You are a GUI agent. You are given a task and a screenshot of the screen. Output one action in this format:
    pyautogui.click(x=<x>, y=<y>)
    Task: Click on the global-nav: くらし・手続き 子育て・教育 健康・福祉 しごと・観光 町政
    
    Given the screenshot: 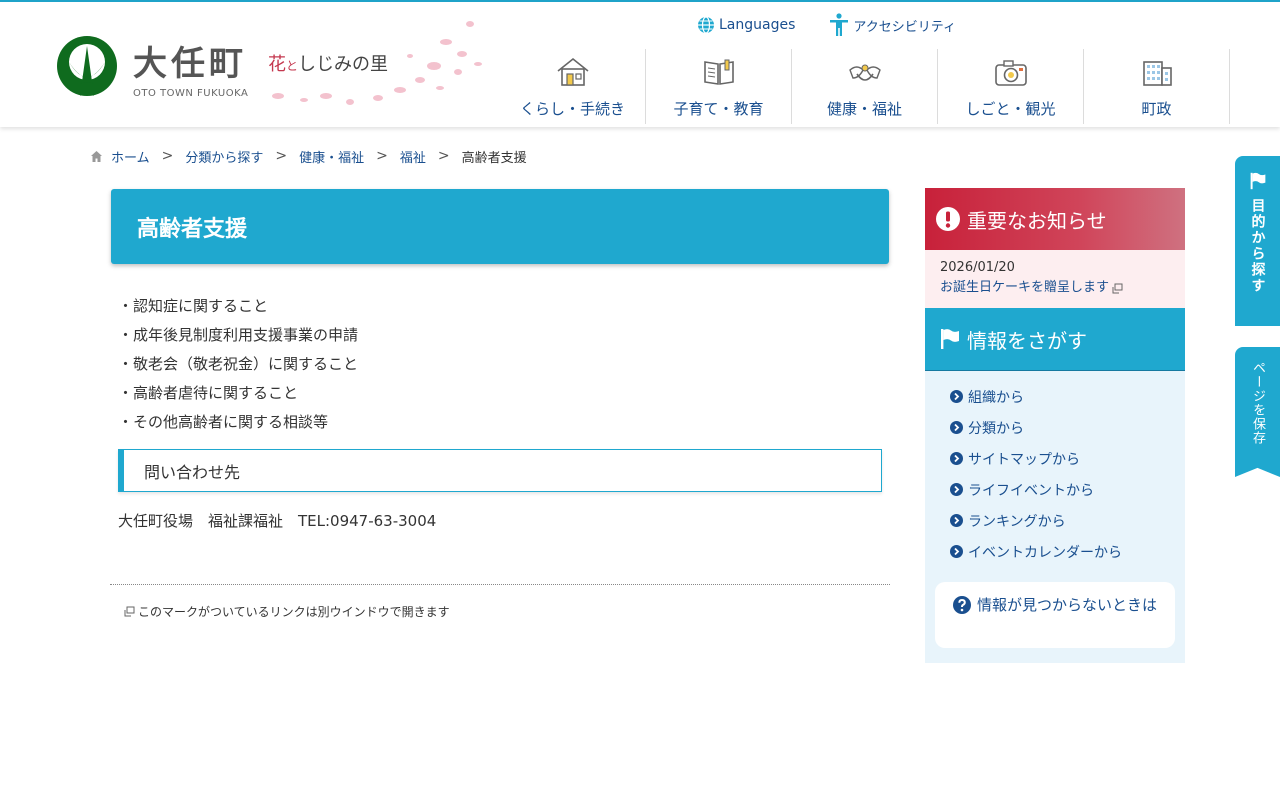 What is the action you would take?
    pyautogui.click(x=865, y=86)
    